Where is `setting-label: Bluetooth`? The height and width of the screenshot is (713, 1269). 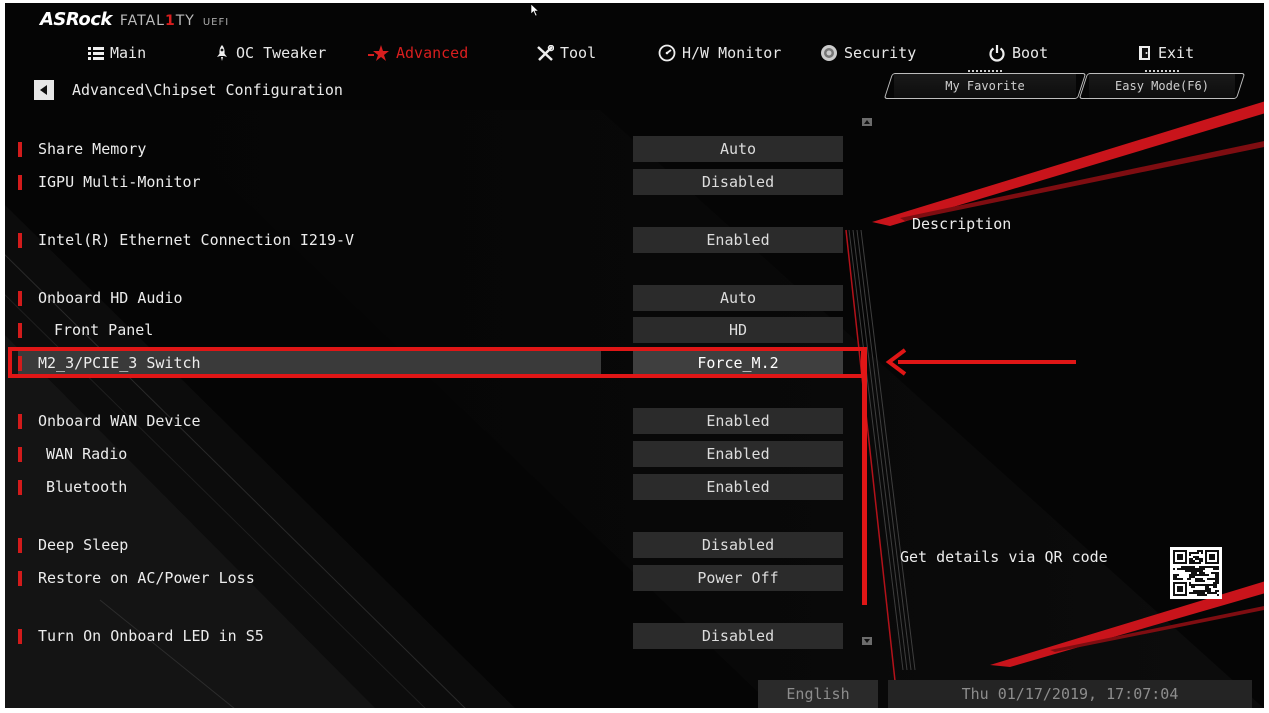 setting-label: Bluetooth is located at coordinates (87, 487).